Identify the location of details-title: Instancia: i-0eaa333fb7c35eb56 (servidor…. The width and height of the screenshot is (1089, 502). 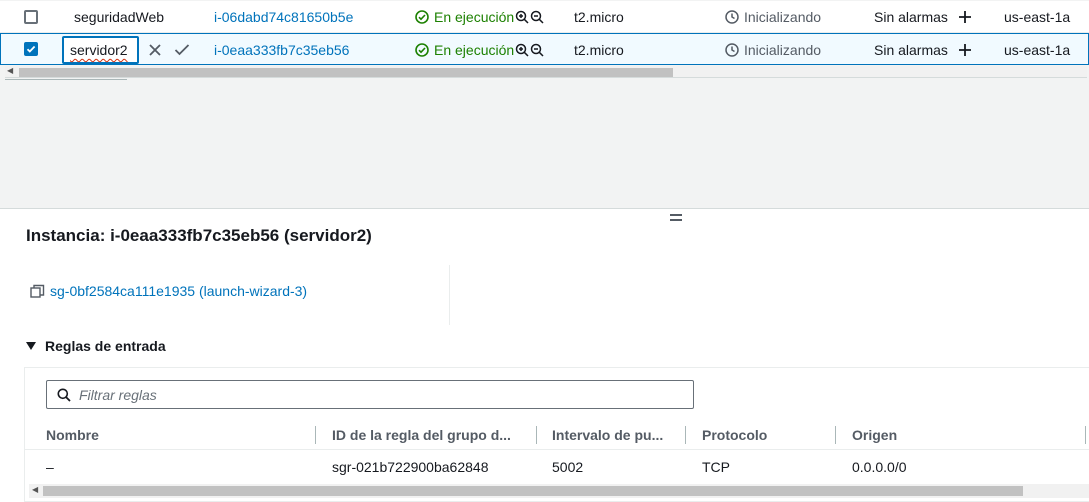
(199, 235).